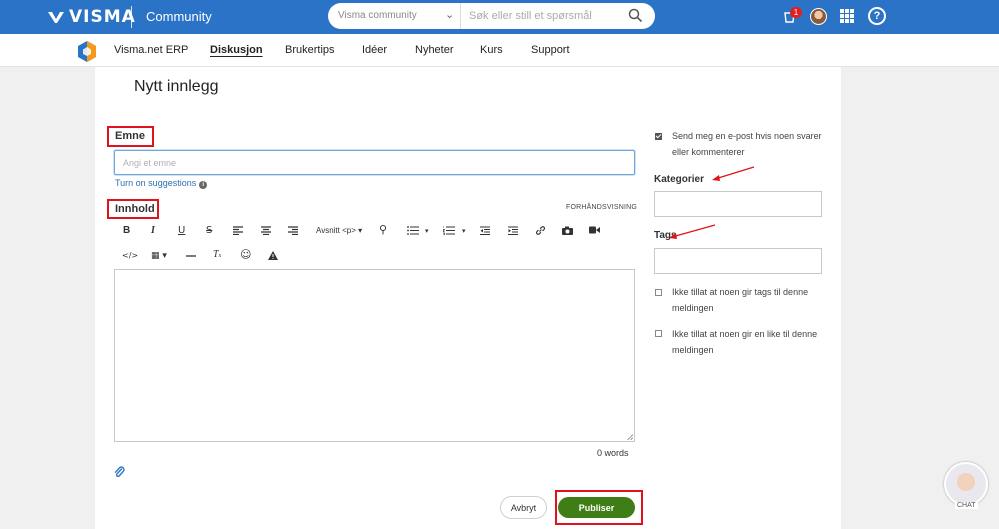  Describe the element at coordinates (966, 505) in the screenshot. I see `chat-label: CHAT` at that location.